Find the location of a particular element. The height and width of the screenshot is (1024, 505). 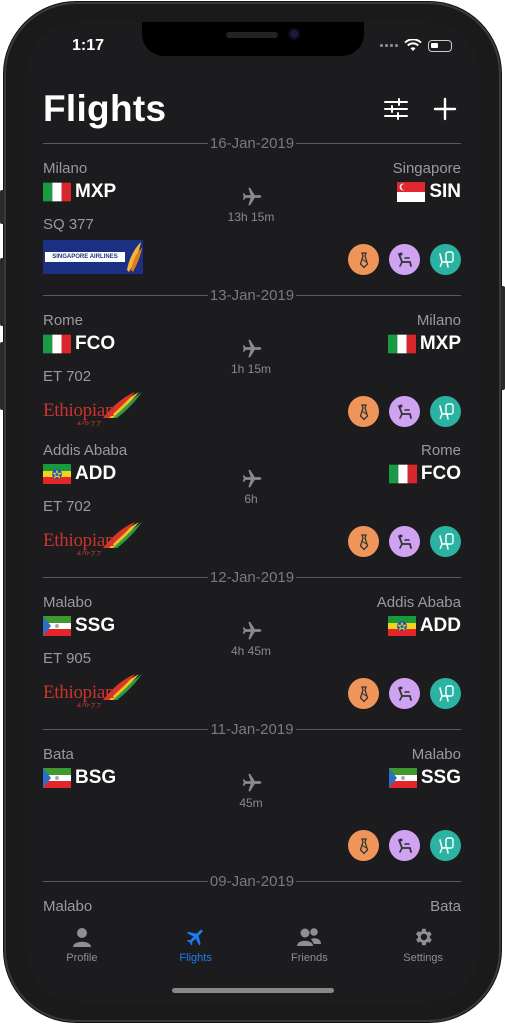

battery-icon is located at coordinates (440, 45).